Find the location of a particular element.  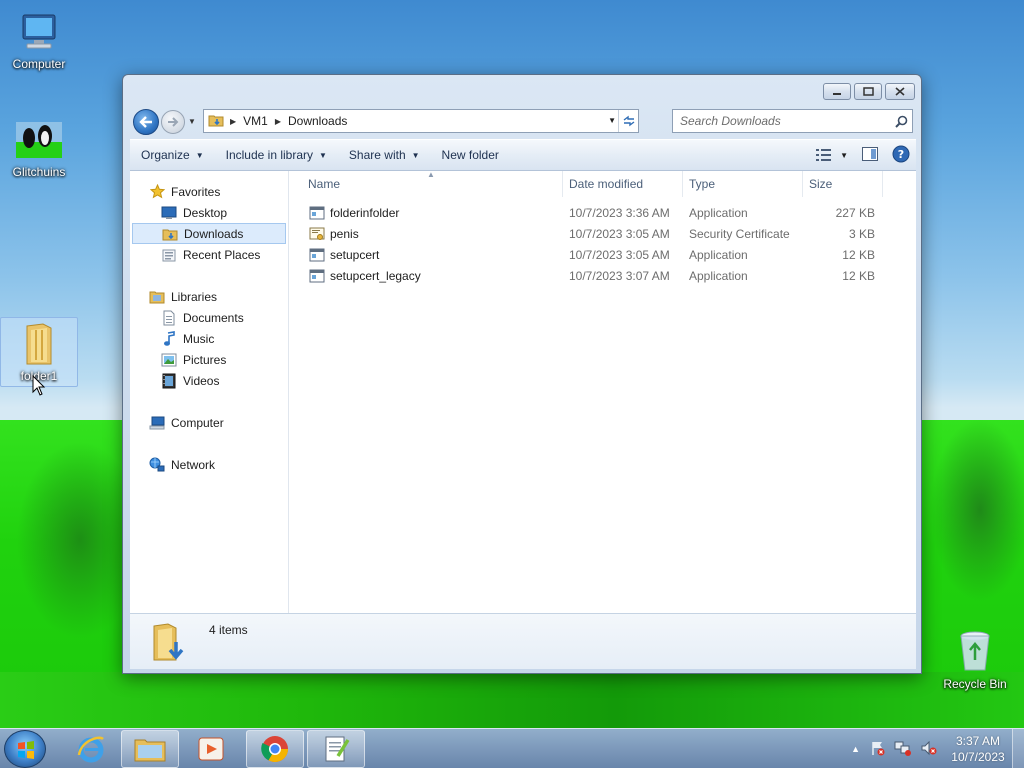

nav-label: Favorites is located at coordinates (196, 191).